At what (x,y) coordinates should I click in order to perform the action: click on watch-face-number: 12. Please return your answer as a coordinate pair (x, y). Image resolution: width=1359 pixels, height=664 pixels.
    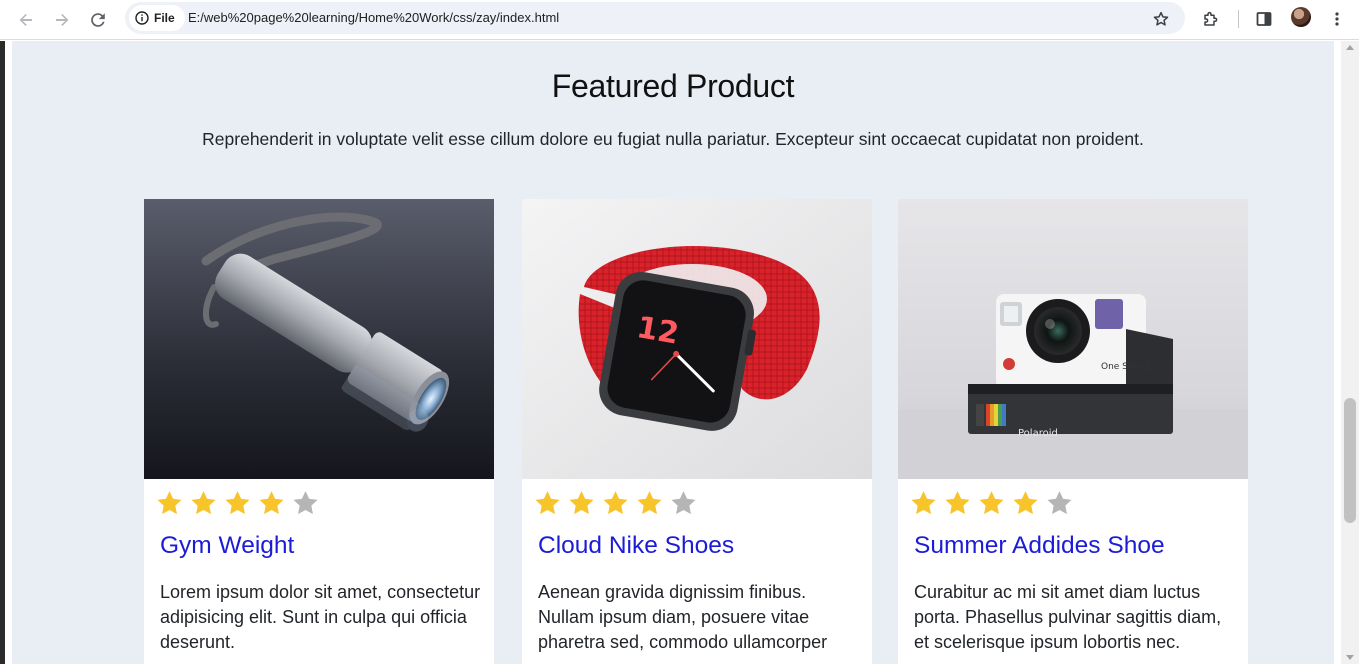
    Looking at the image, I should click on (657, 331).